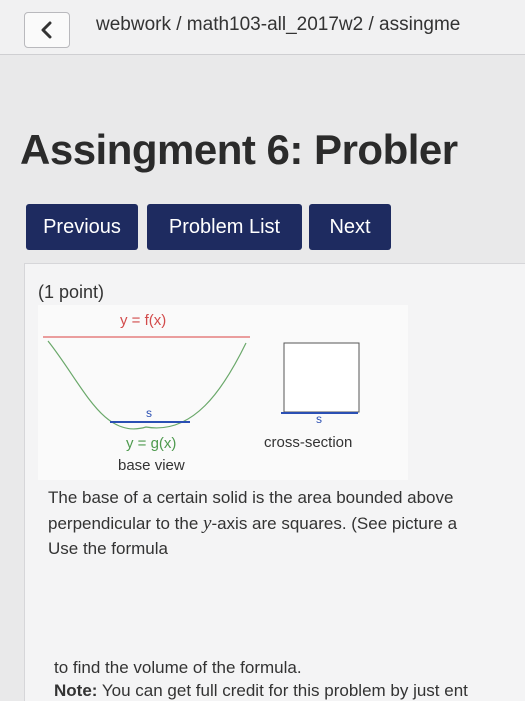 Image resolution: width=525 pixels, height=701 pixels. What do you see at coordinates (224, 227) in the screenshot?
I see `problem-list-button: Problem List` at bounding box center [224, 227].